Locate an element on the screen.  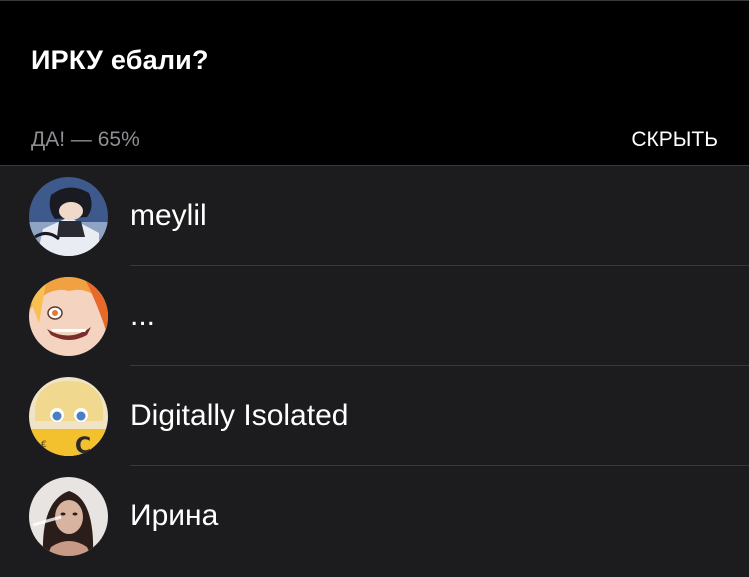
anime-boy-avatar-icon is located at coordinates (68, 216).